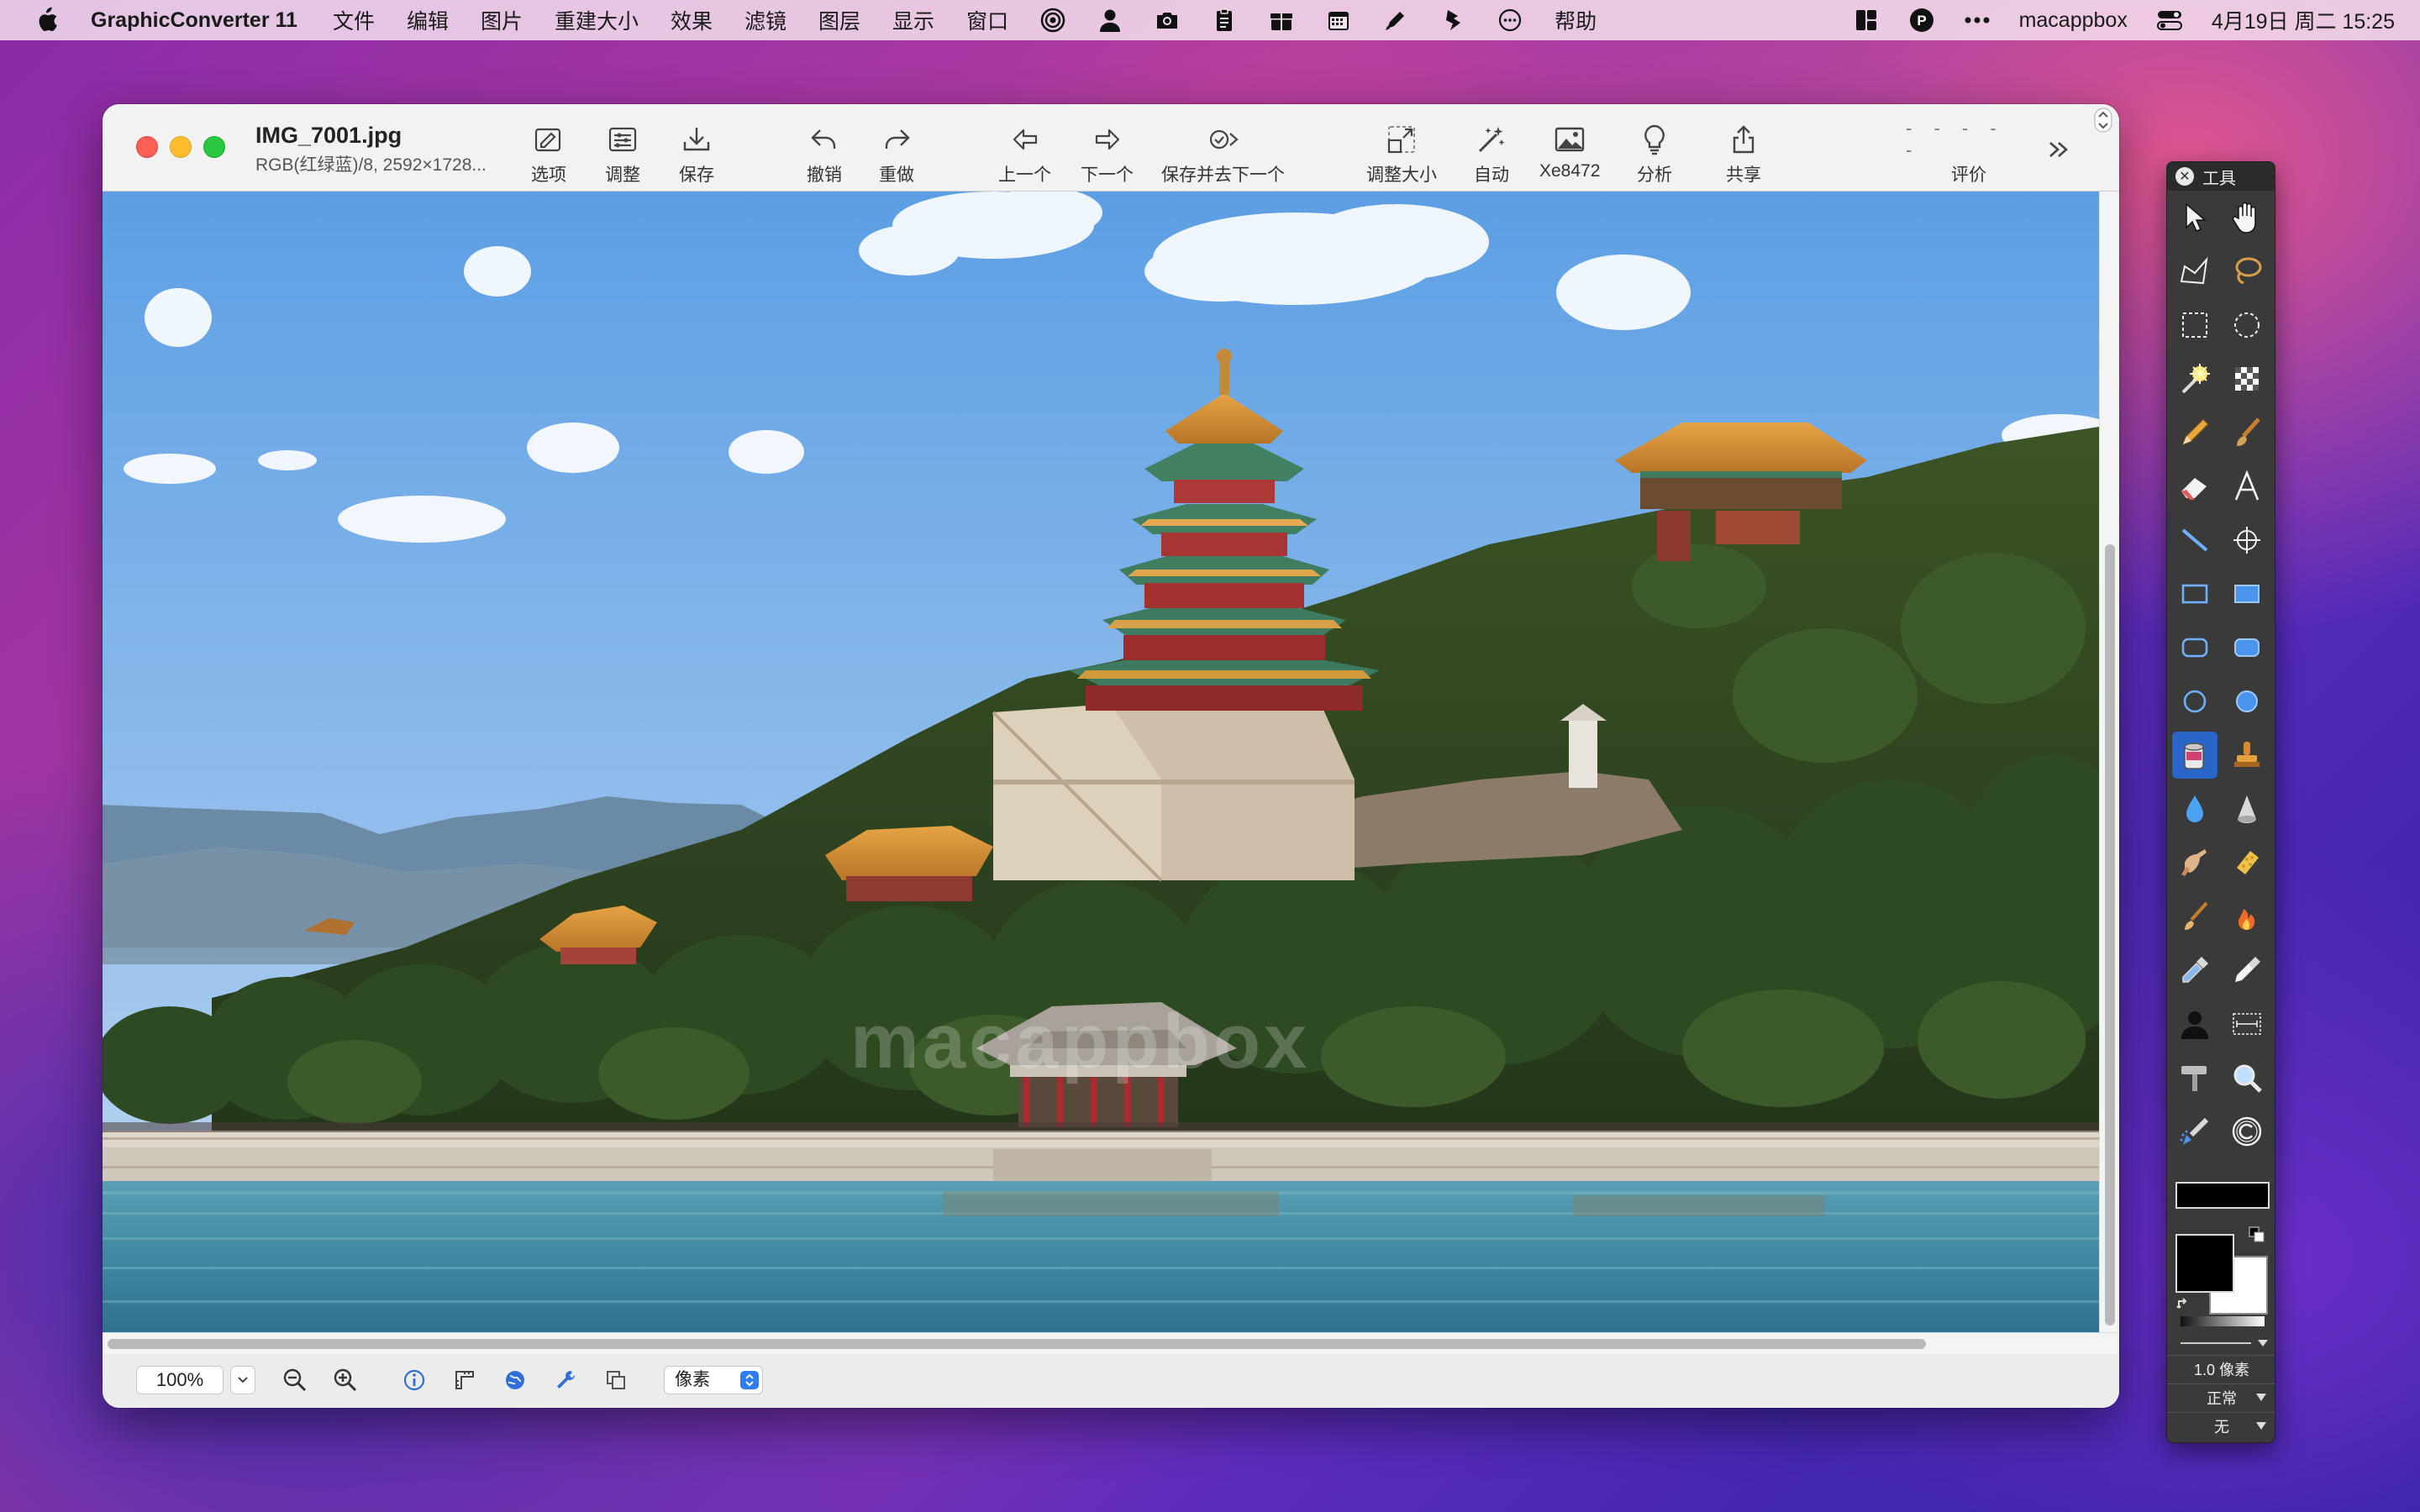  Describe the element at coordinates (214, 147) in the screenshot. I see `zoom-button` at that location.